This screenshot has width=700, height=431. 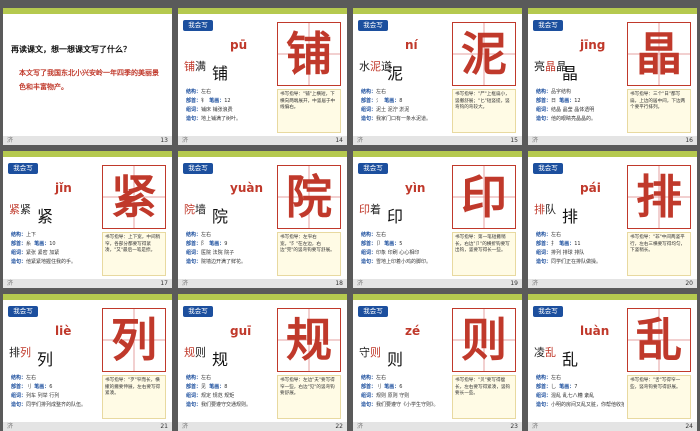 What do you see at coordinates (595, 331) in the screenshot?
I see `pinyin: luàn` at bounding box center [595, 331].